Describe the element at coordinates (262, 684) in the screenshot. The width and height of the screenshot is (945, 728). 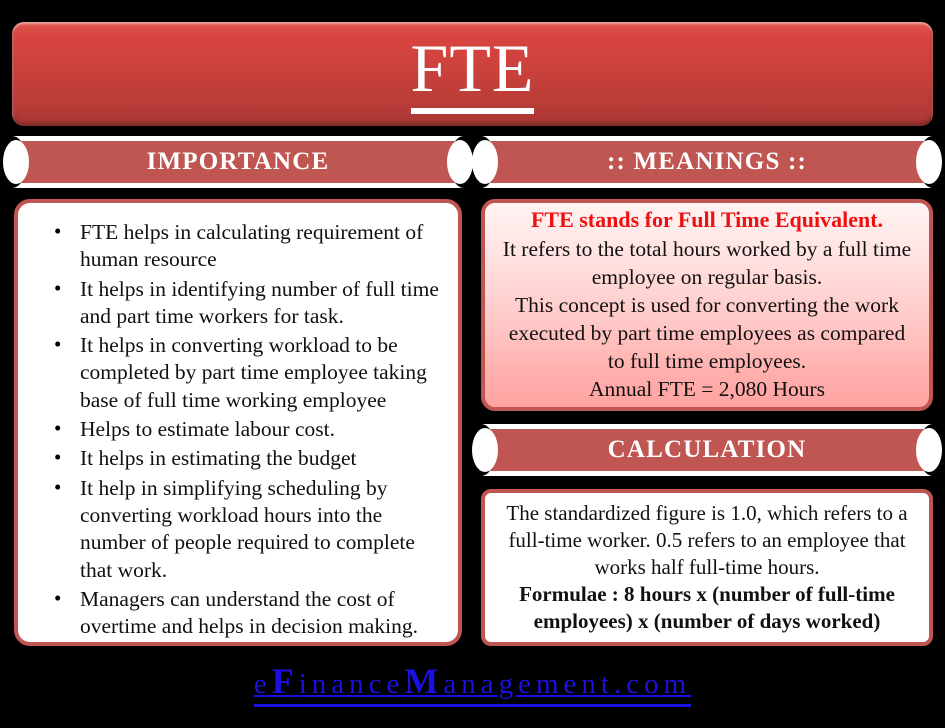
I see `brand-text-part1: e` at that location.